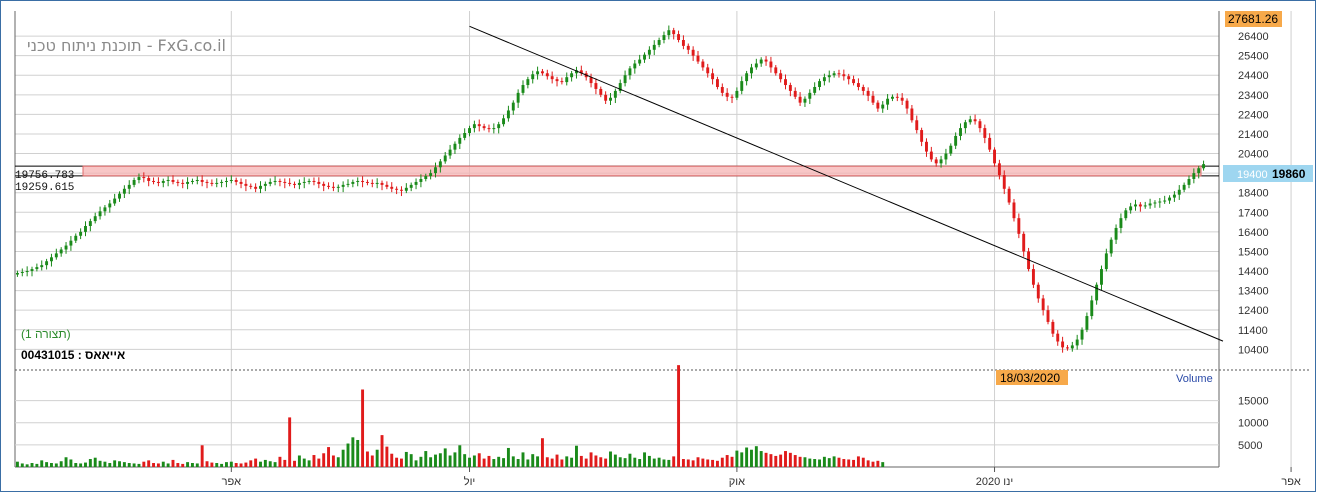  Describe the element at coordinates (1253, 155) in the screenshot. I see `price-tick-label: 20400` at that location.